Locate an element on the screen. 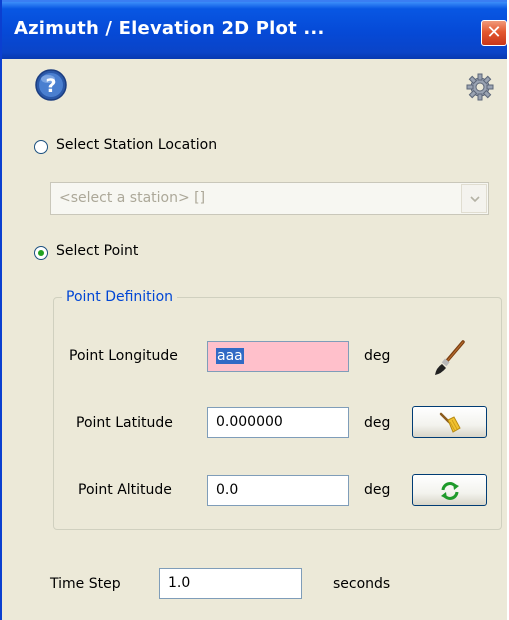  clear-button is located at coordinates (449, 422).